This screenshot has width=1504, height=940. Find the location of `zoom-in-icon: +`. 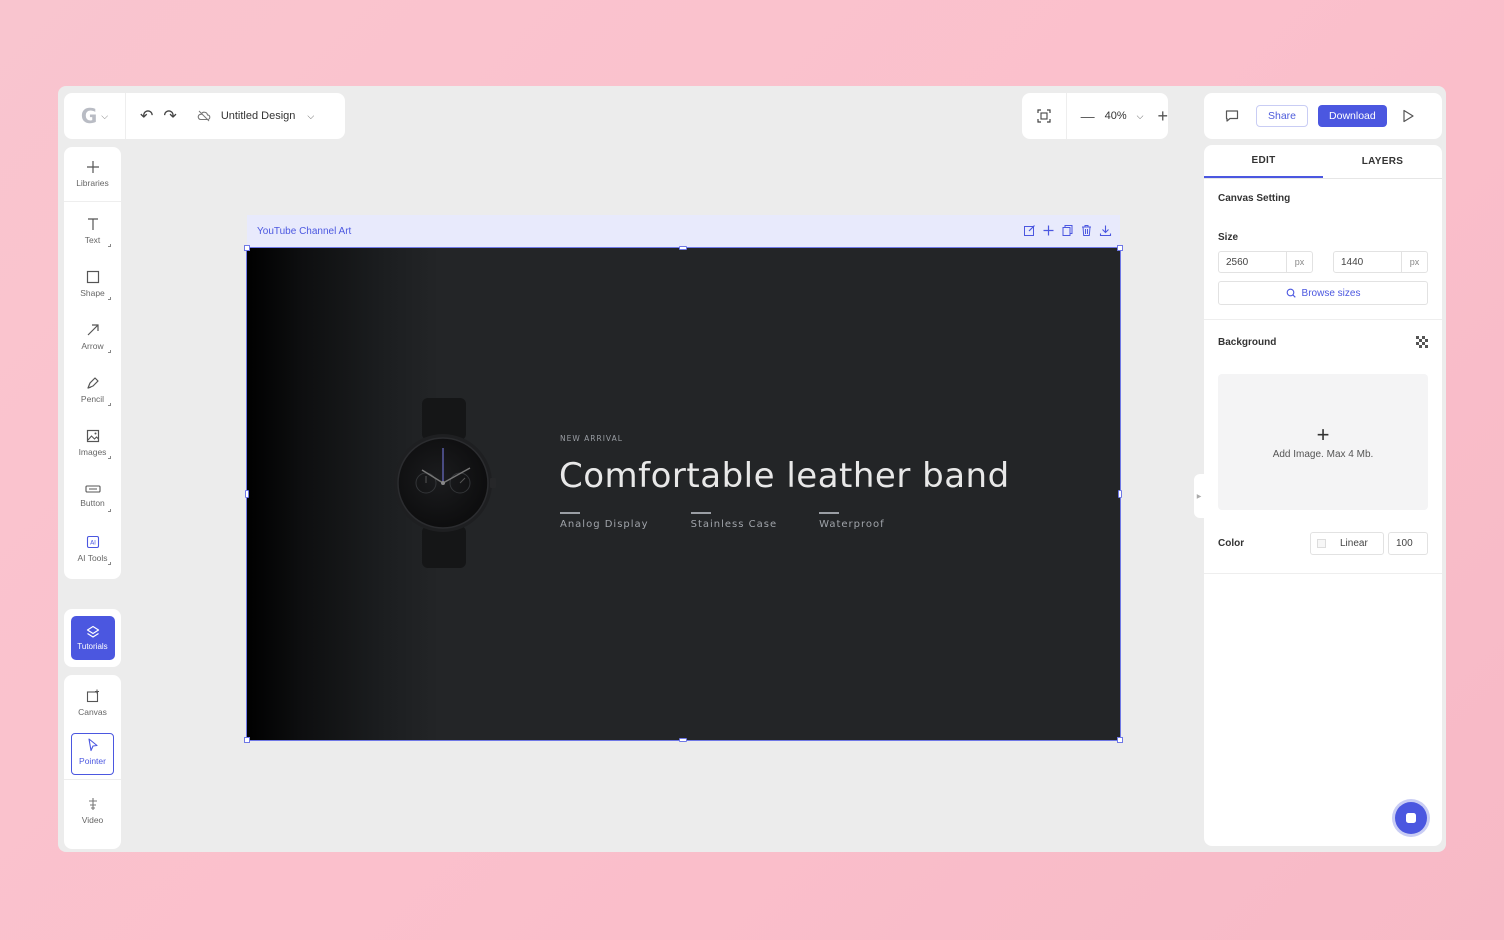

zoom-in-icon: + is located at coordinates (1162, 116).